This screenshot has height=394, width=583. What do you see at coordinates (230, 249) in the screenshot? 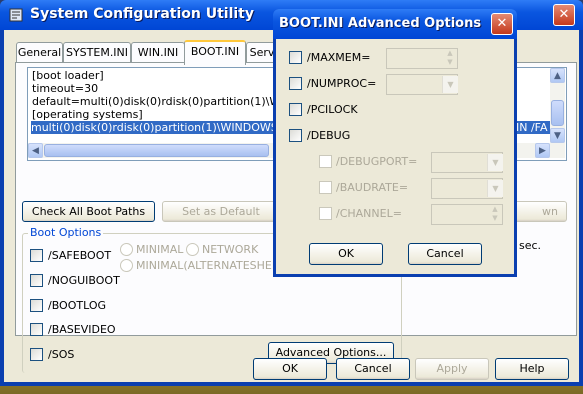
I see `network-label: NETWORK` at bounding box center [230, 249].